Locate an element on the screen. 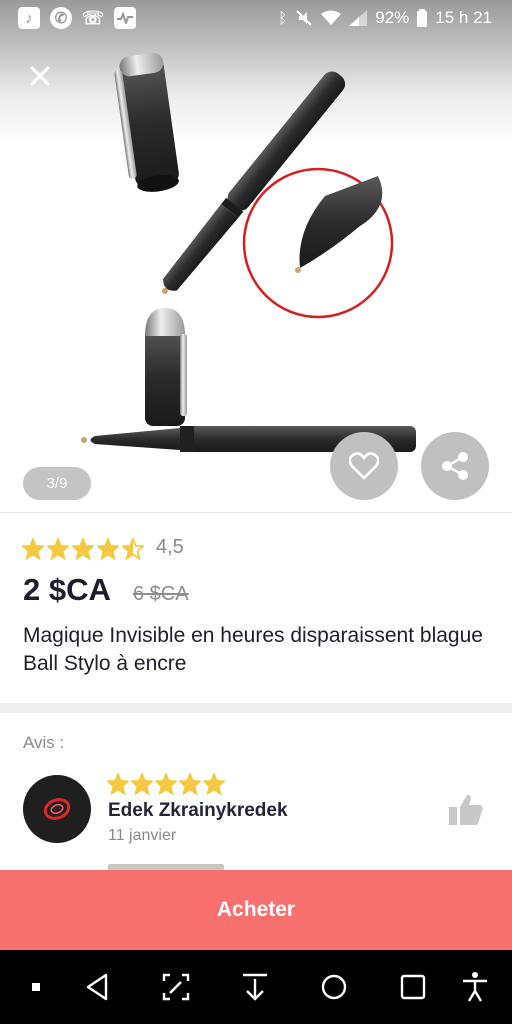 This screenshot has height=1024, width=512. download-icon is located at coordinates (255, 987).